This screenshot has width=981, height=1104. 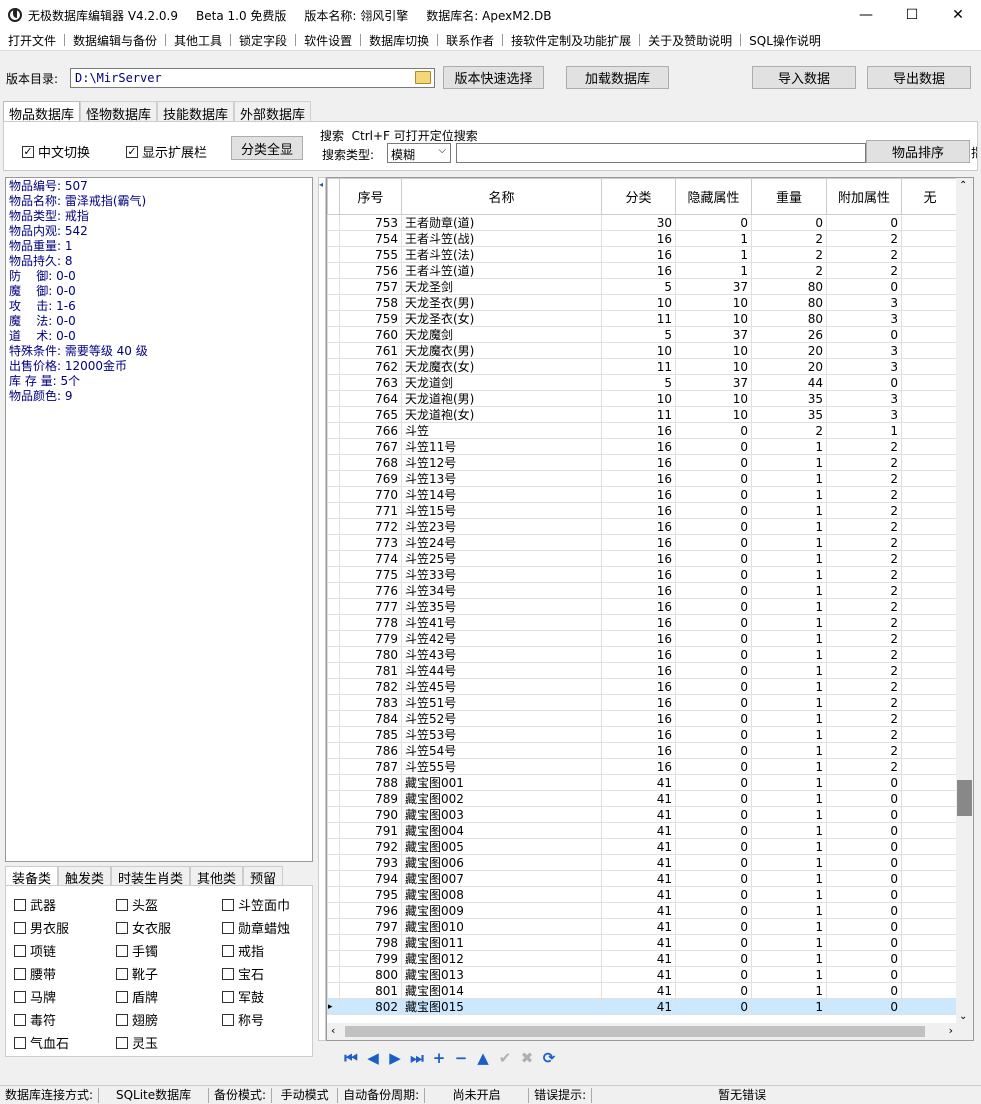 I want to click on category-checkbox: 勋章蜡烛, so click(x=256, y=927).